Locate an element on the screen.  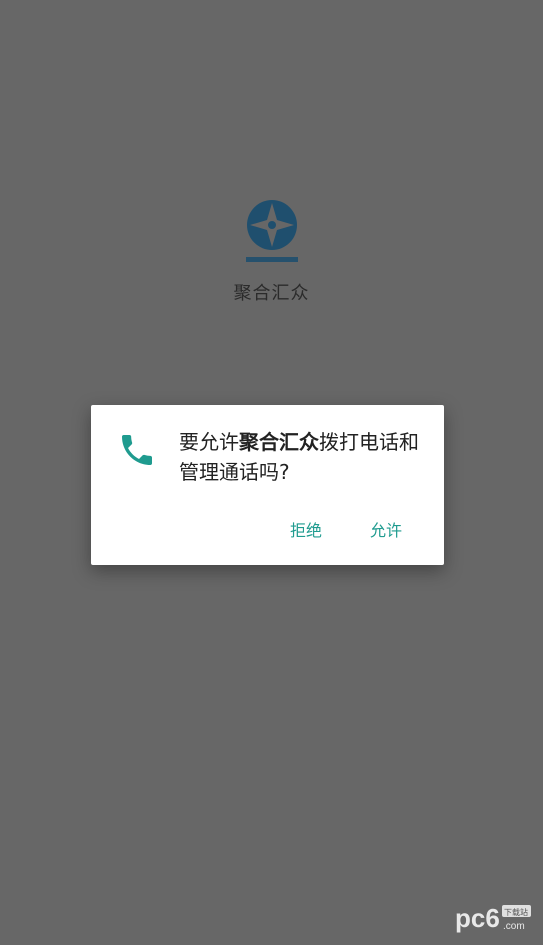
watermark-logo: pc6 下载站 .com is located at coordinates (493, 918).